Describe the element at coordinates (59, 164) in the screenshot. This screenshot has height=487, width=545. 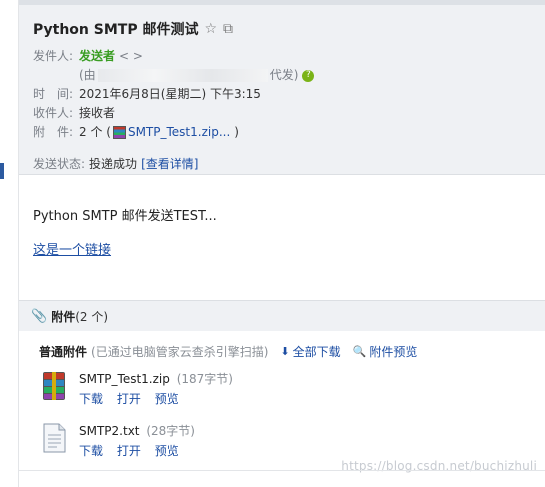
I see `send-status-label: 发送状态:` at that location.